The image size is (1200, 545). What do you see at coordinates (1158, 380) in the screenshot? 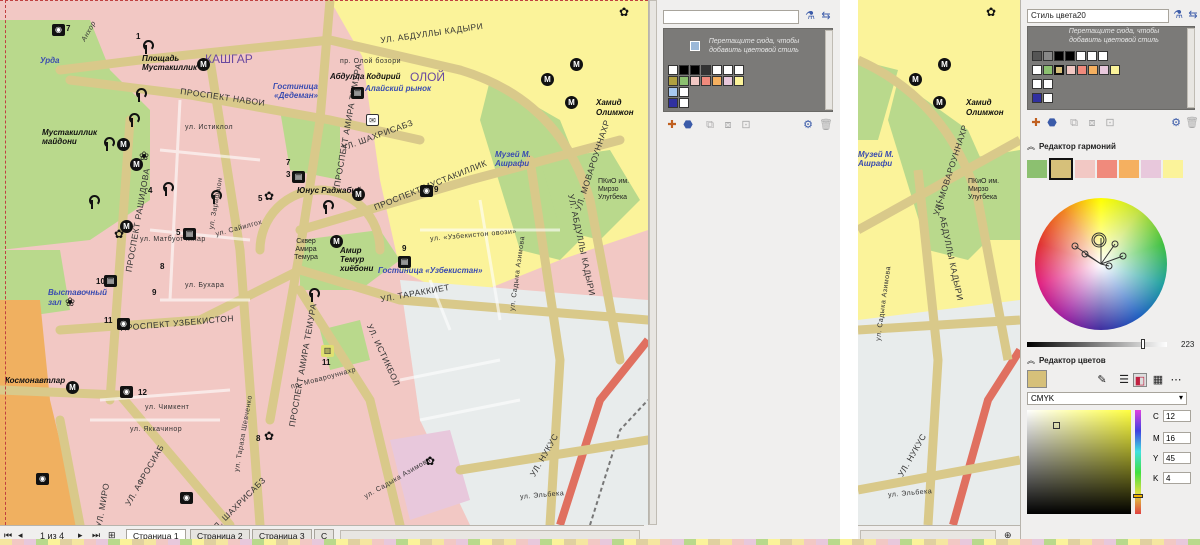
I see `palette-icon: ▦` at bounding box center [1158, 380].